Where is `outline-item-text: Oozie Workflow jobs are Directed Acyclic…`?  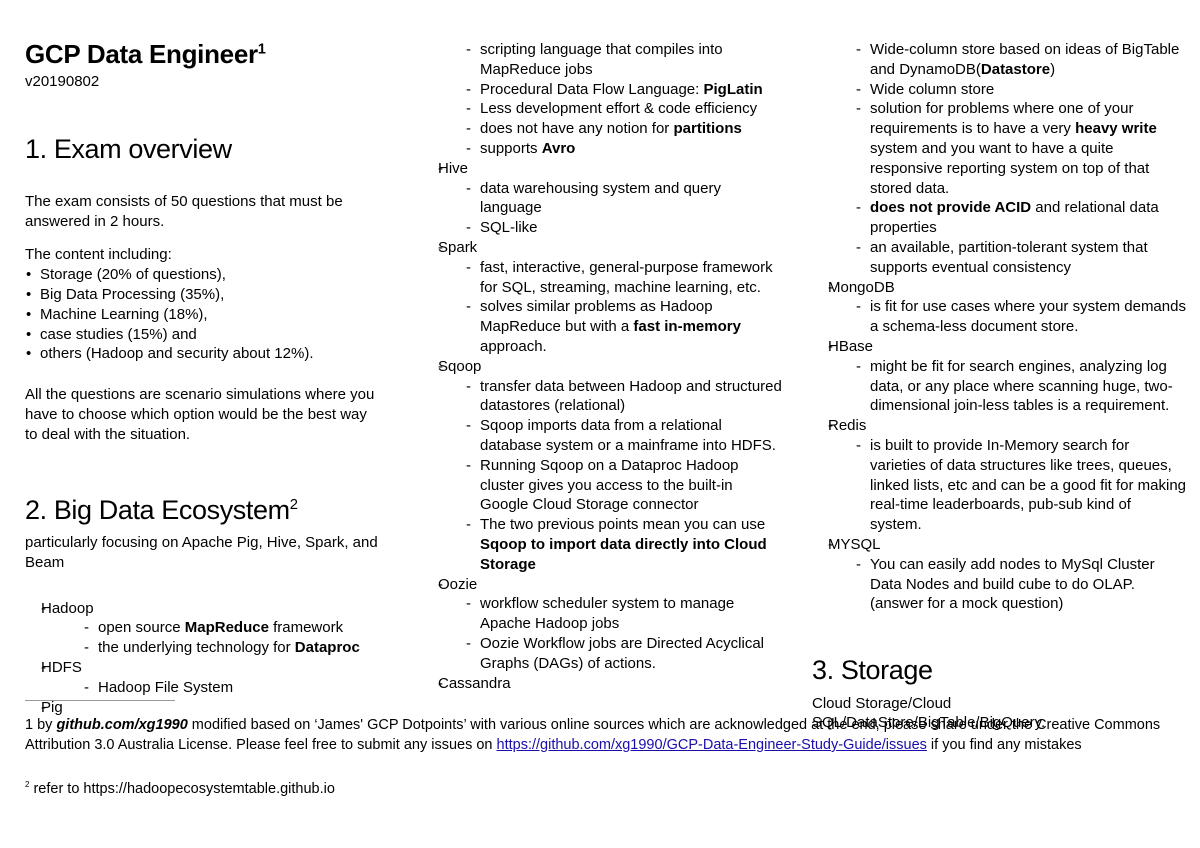
outline-item-text: Oozie Workflow jobs are Directed Acyclic… is located at coordinates (624, 654).